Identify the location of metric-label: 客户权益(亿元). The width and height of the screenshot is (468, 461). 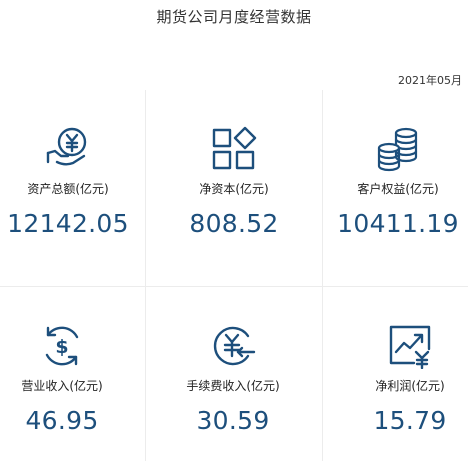
(398, 189).